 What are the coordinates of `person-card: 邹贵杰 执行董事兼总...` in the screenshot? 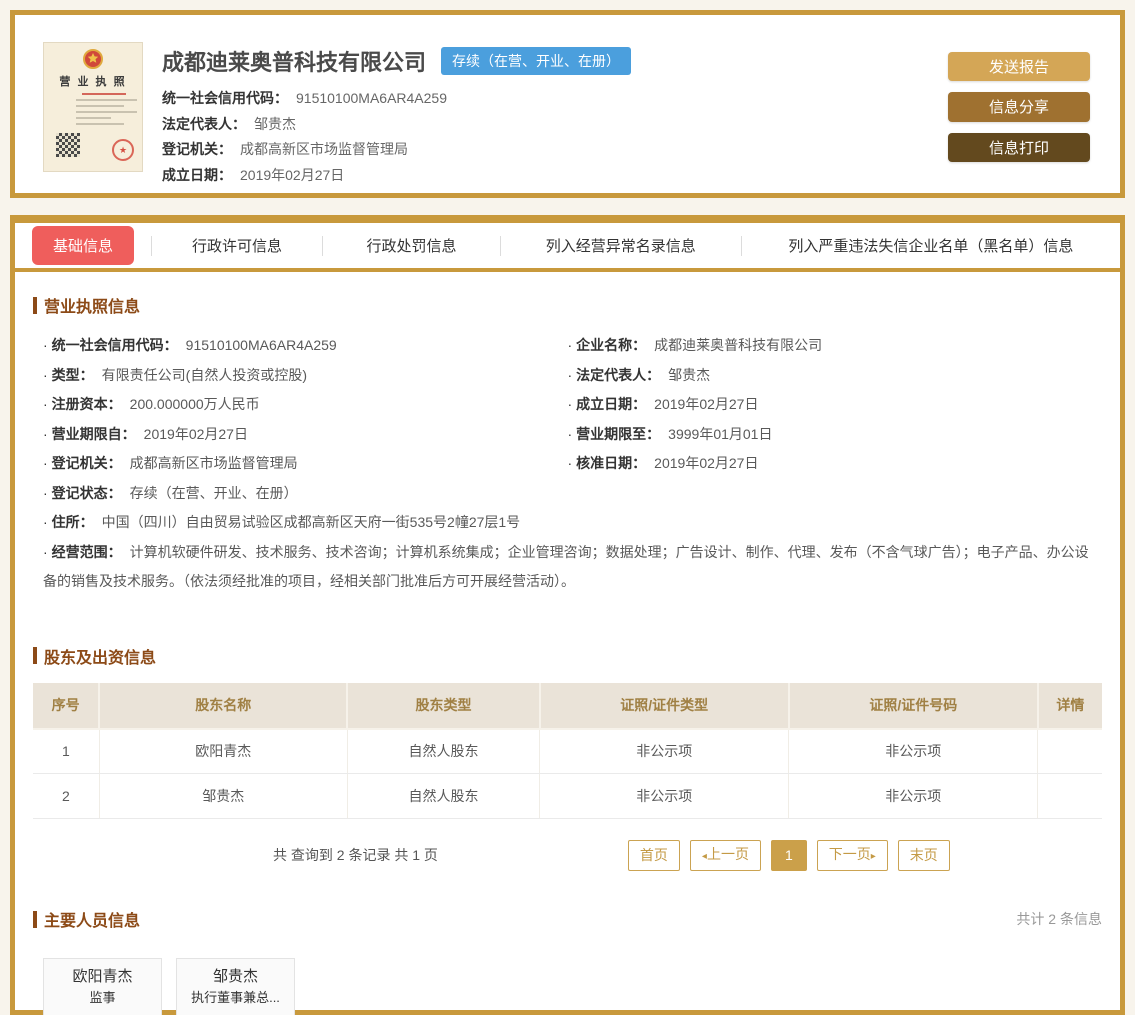 It's located at (235, 986).